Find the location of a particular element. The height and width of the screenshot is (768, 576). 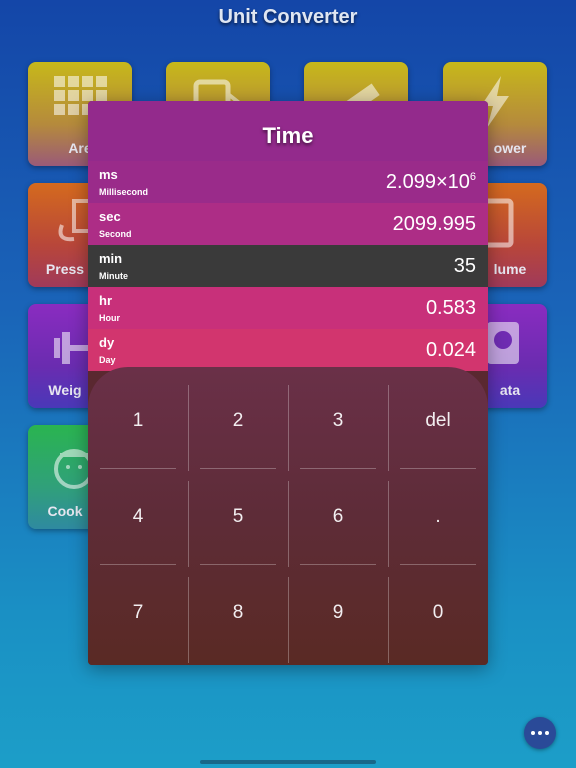

unit-row-hour: hr Hour 0.583 is located at coordinates (288, 308).